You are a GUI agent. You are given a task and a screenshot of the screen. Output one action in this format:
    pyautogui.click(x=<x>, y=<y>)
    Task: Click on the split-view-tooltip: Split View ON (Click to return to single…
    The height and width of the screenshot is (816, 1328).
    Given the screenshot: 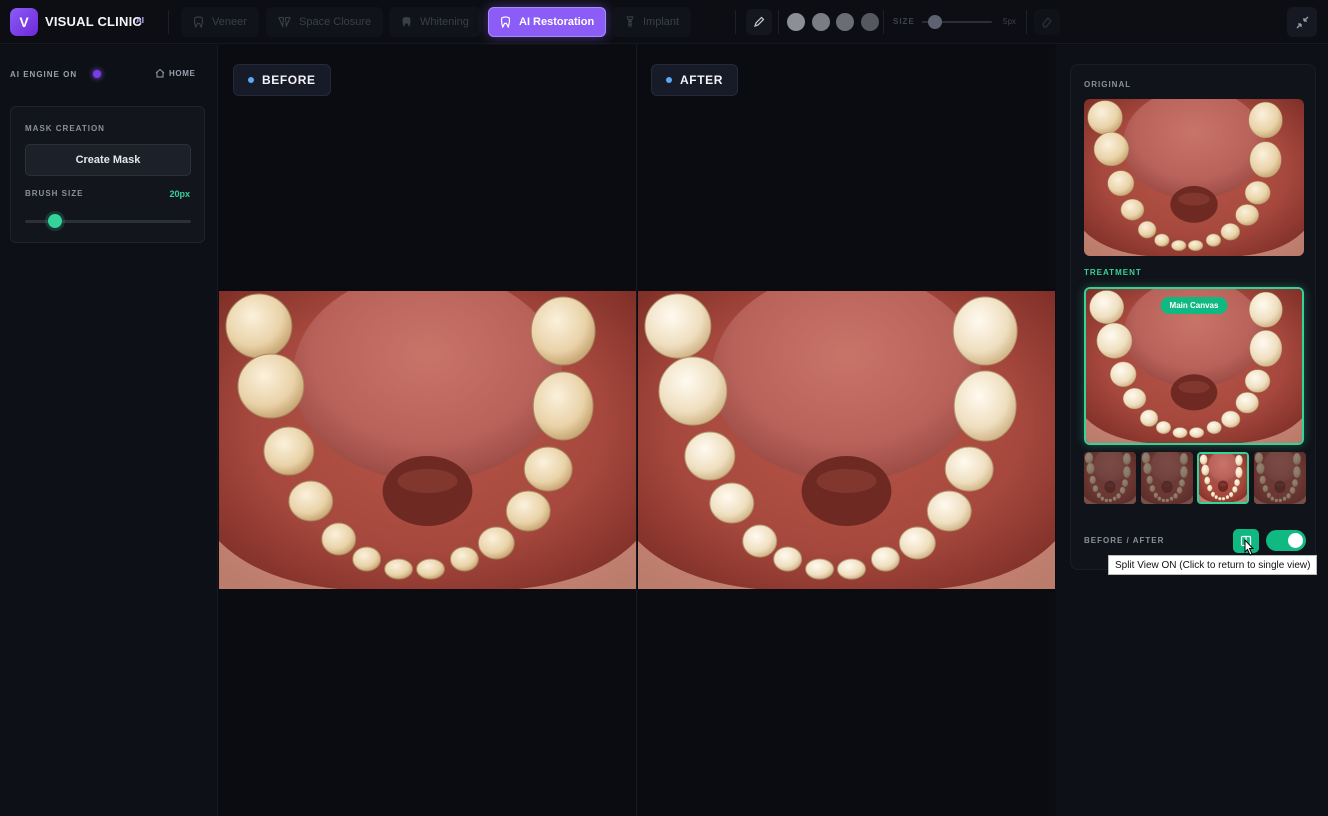 What is the action you would take?
    pyautogui.click(x=1213, y=565)
    